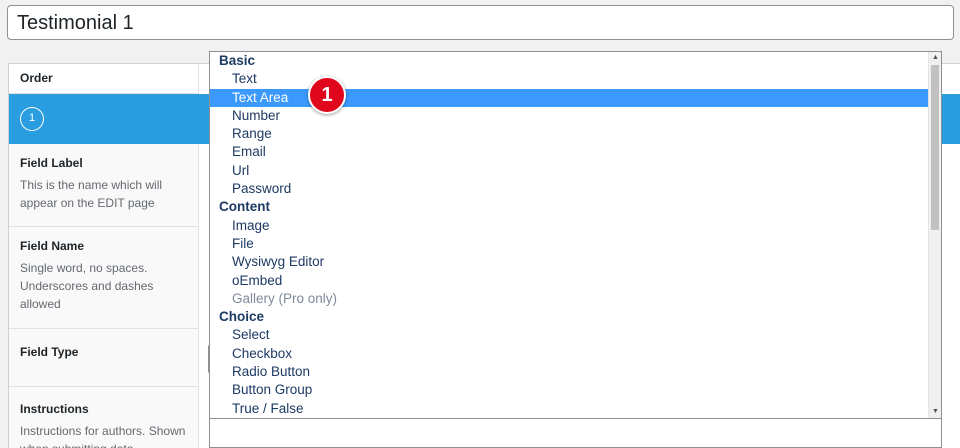  What do you see at coordinates (569, 244) in the screenshot?
I see `dropdown-option: File` at bounding box center [569, 244].